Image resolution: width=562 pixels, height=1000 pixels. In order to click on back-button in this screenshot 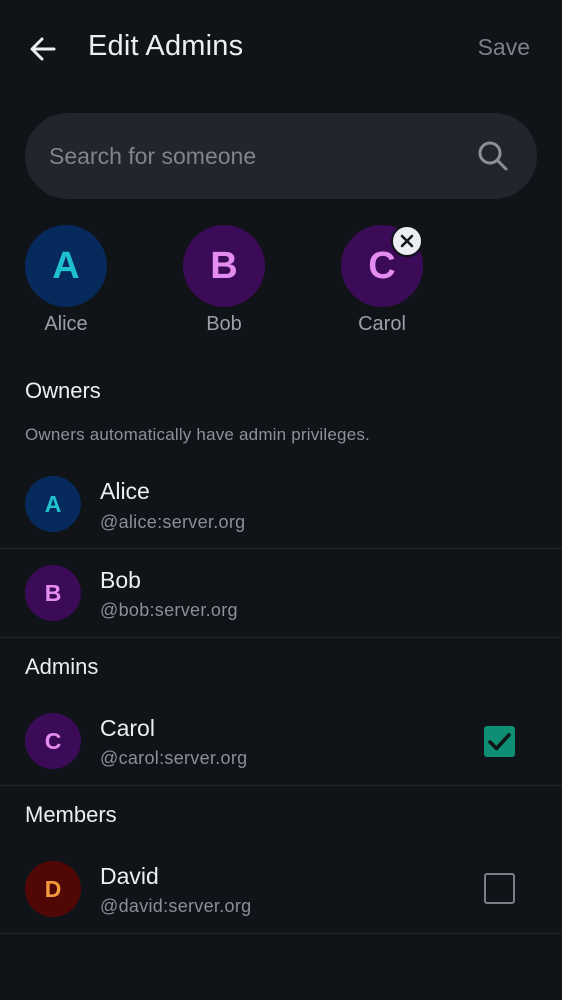, I will do `click(43, 49)`.